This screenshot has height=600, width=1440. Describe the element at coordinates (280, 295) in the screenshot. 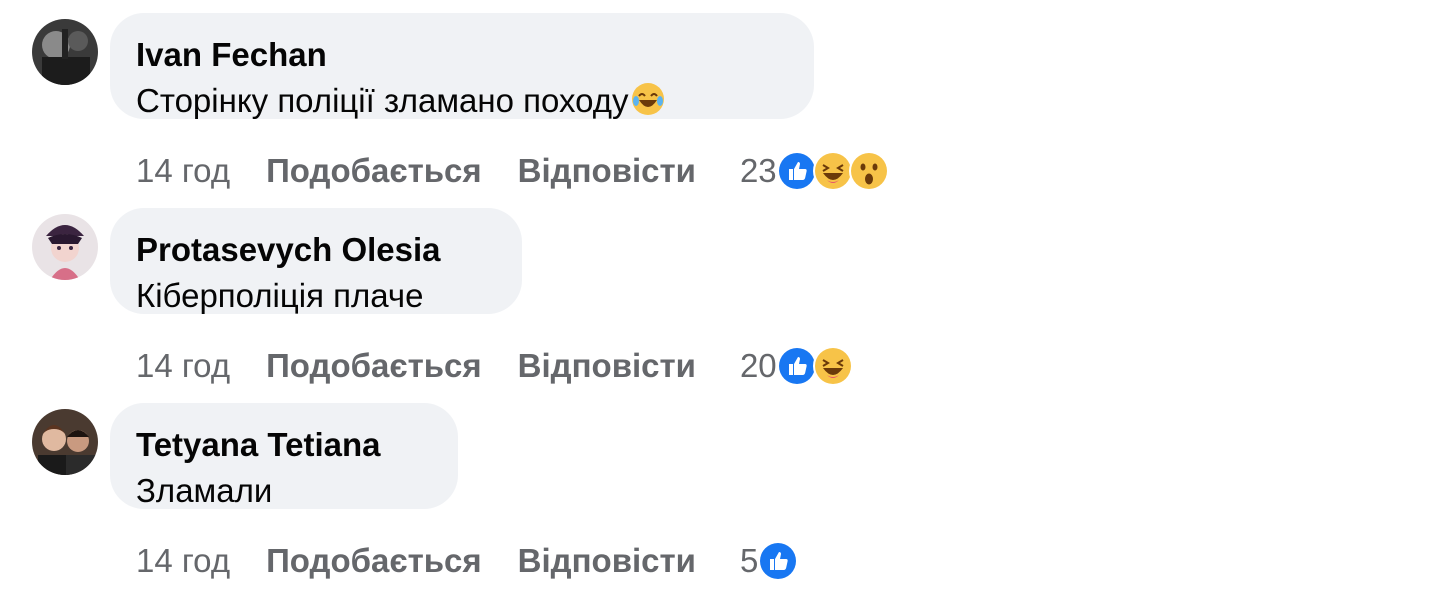

I see `comment-text: Кіберполіція плаче` at that location.